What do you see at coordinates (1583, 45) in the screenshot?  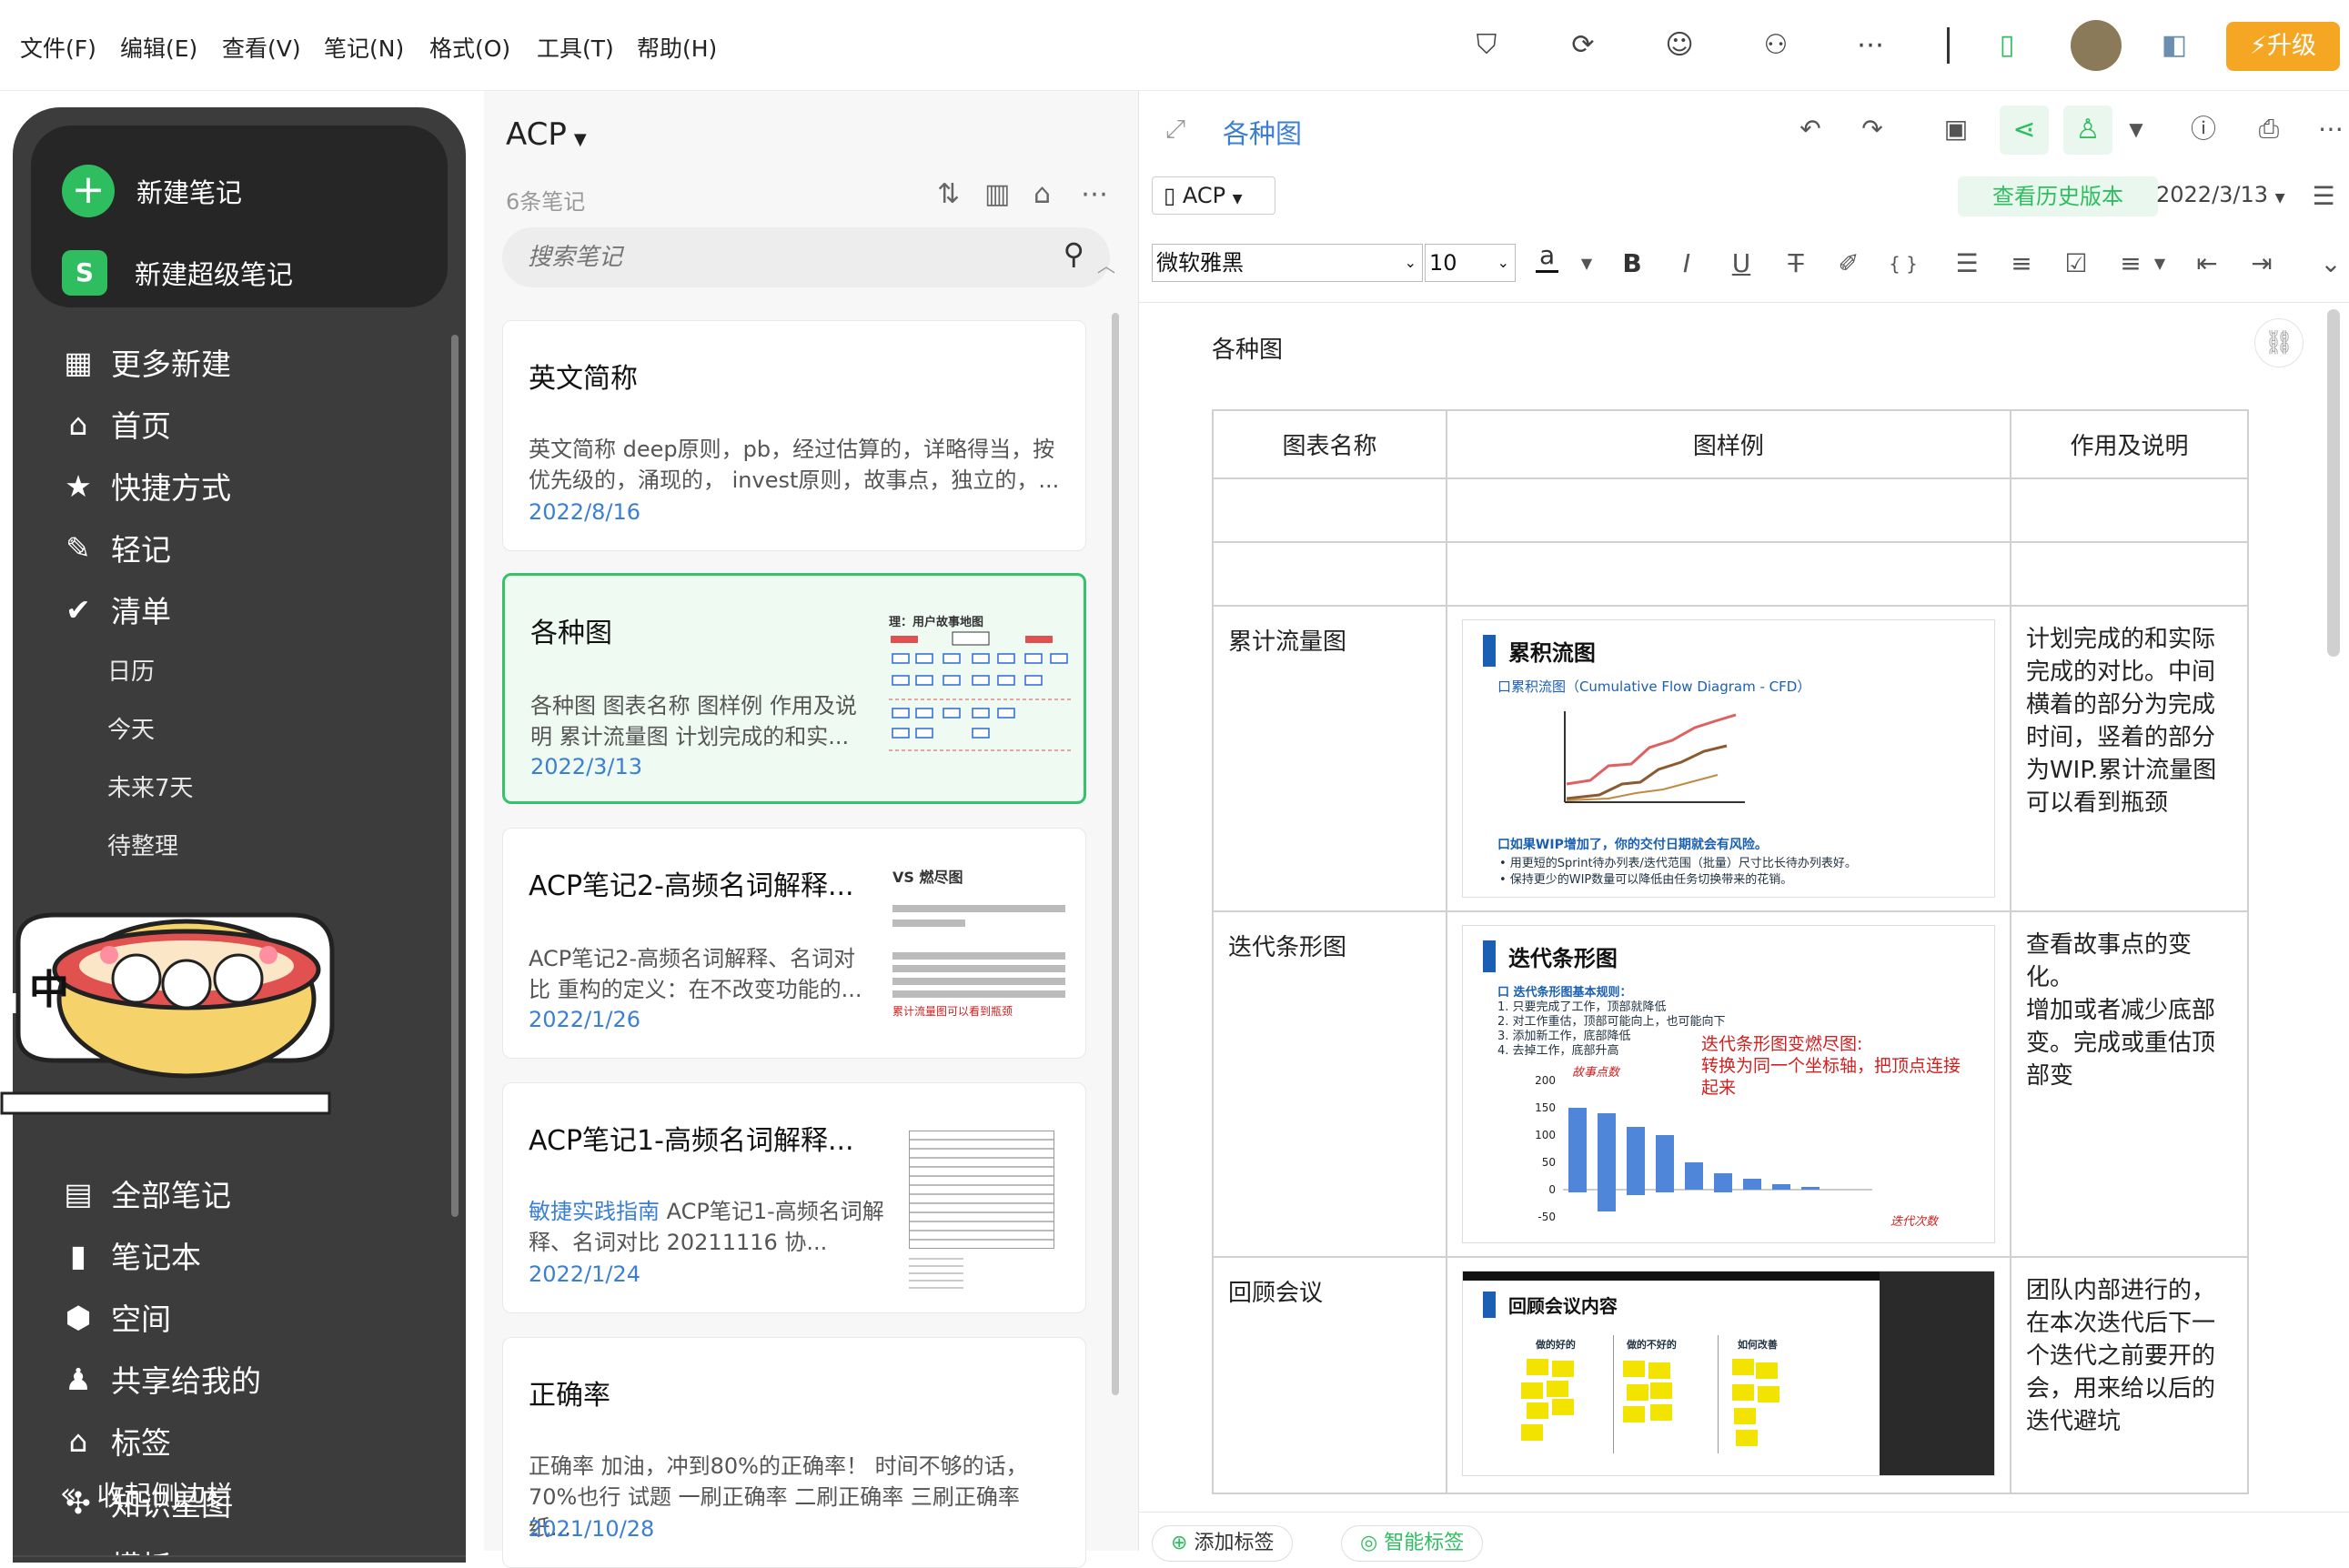 I see `sync-icon: ⟳` at bounding box center [1583, 45].